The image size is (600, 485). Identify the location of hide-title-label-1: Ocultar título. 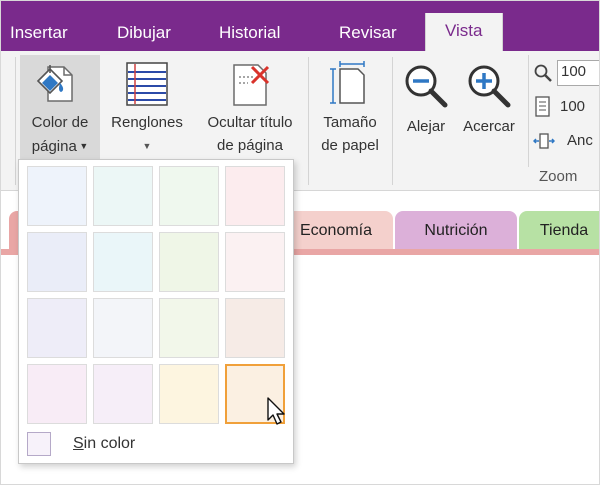
(250, 122).